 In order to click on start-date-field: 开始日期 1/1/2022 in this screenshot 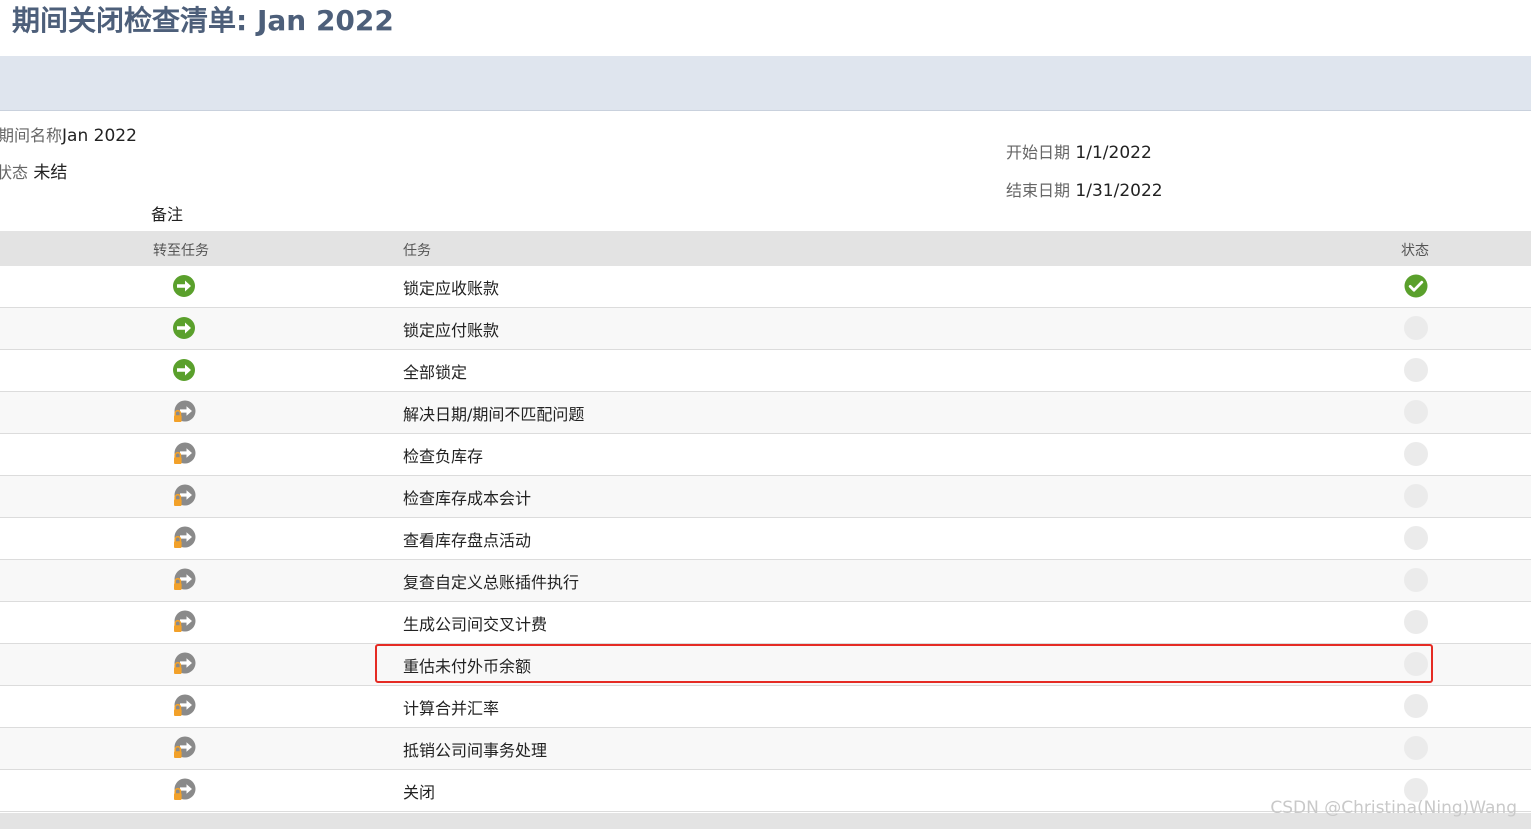, I will do `click(1079, 153)`.